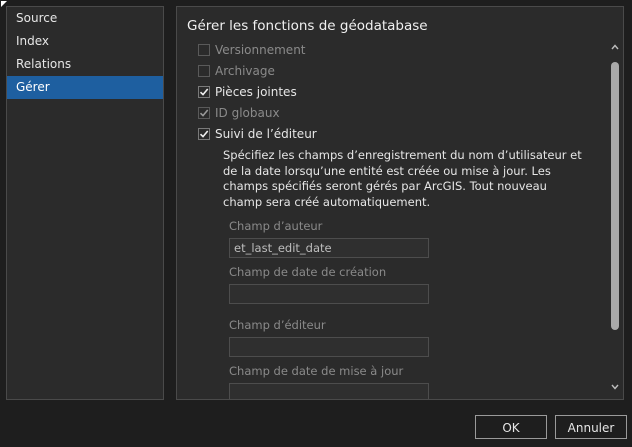 The height and width of the screenshot is (447, 632). Describe the element at coordinates (615, 387) in the screenshot. I see `scroll-down-arrow-icon` at that location.